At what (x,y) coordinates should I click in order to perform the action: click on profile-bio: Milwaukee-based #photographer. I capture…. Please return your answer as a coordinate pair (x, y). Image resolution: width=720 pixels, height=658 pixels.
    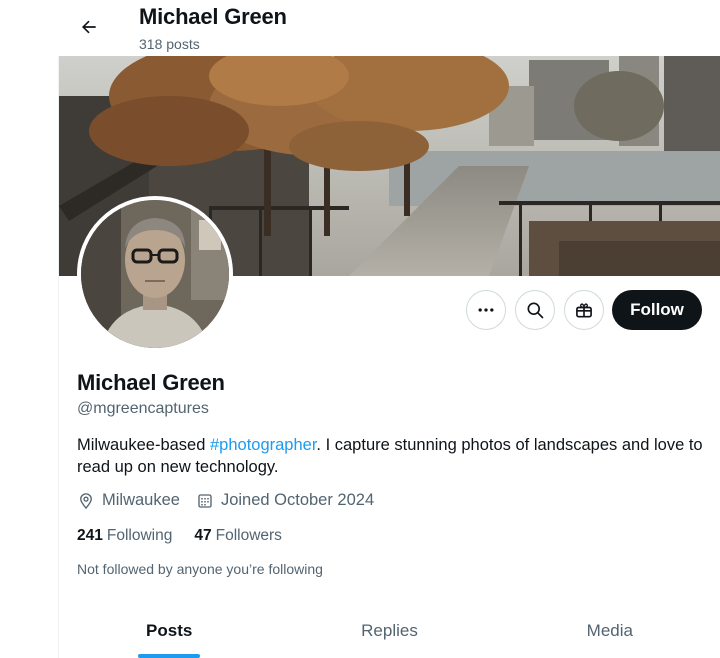
    Looking at the image, I should click on (392, 456).